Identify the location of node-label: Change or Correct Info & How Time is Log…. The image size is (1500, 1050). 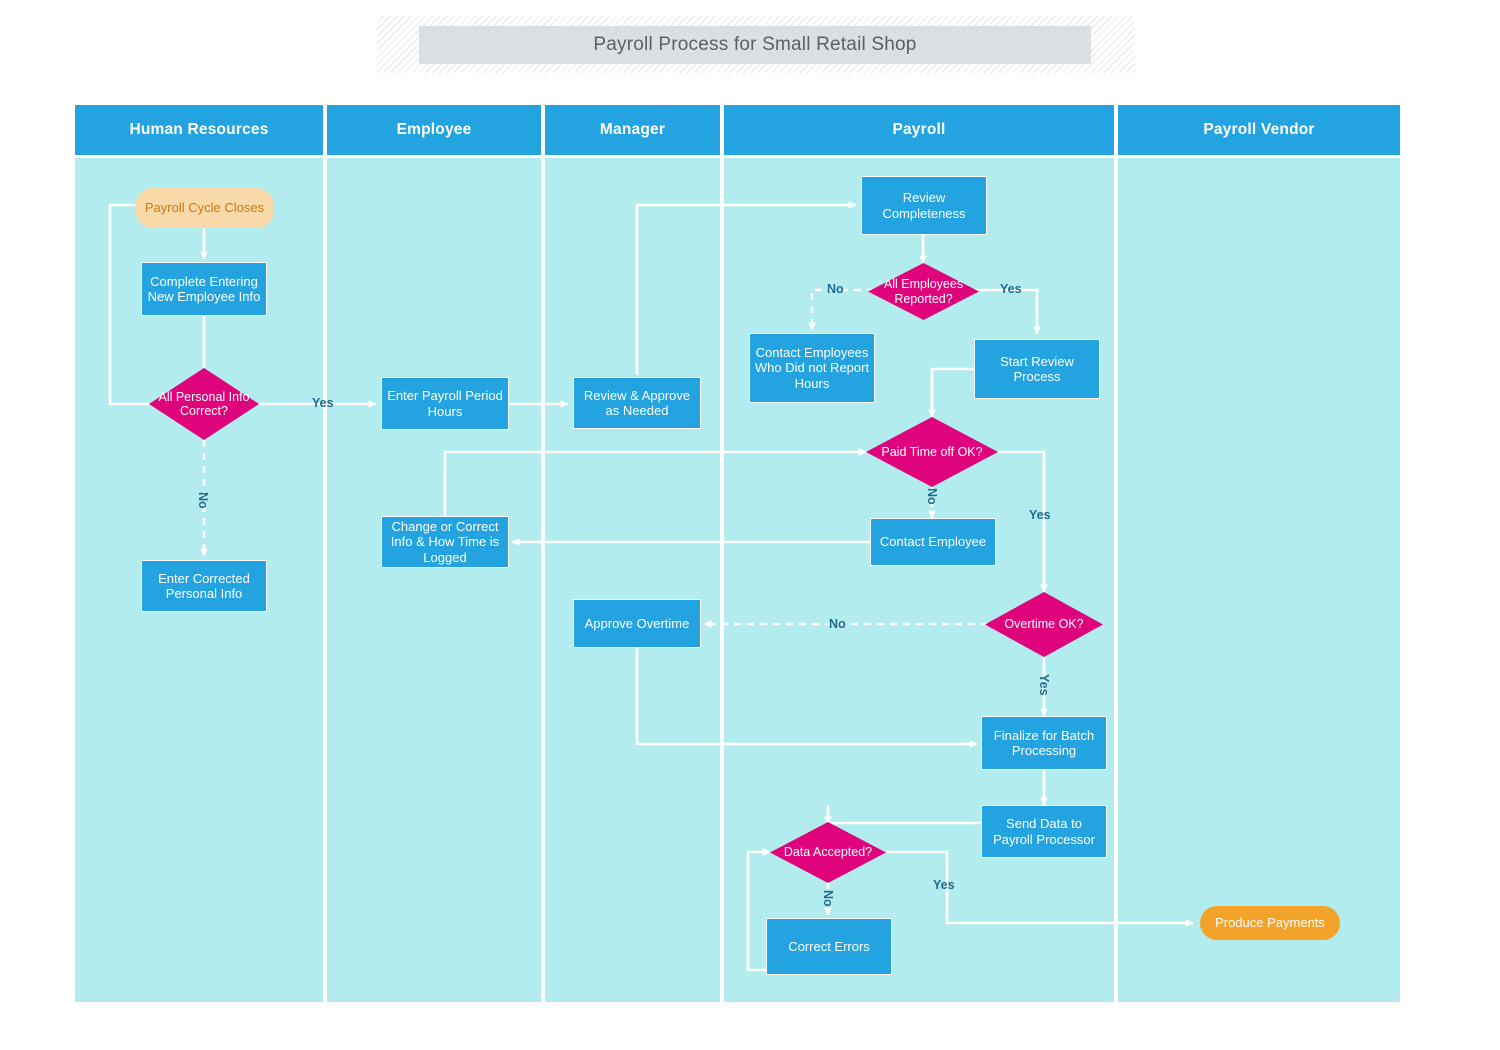
(445, 542).